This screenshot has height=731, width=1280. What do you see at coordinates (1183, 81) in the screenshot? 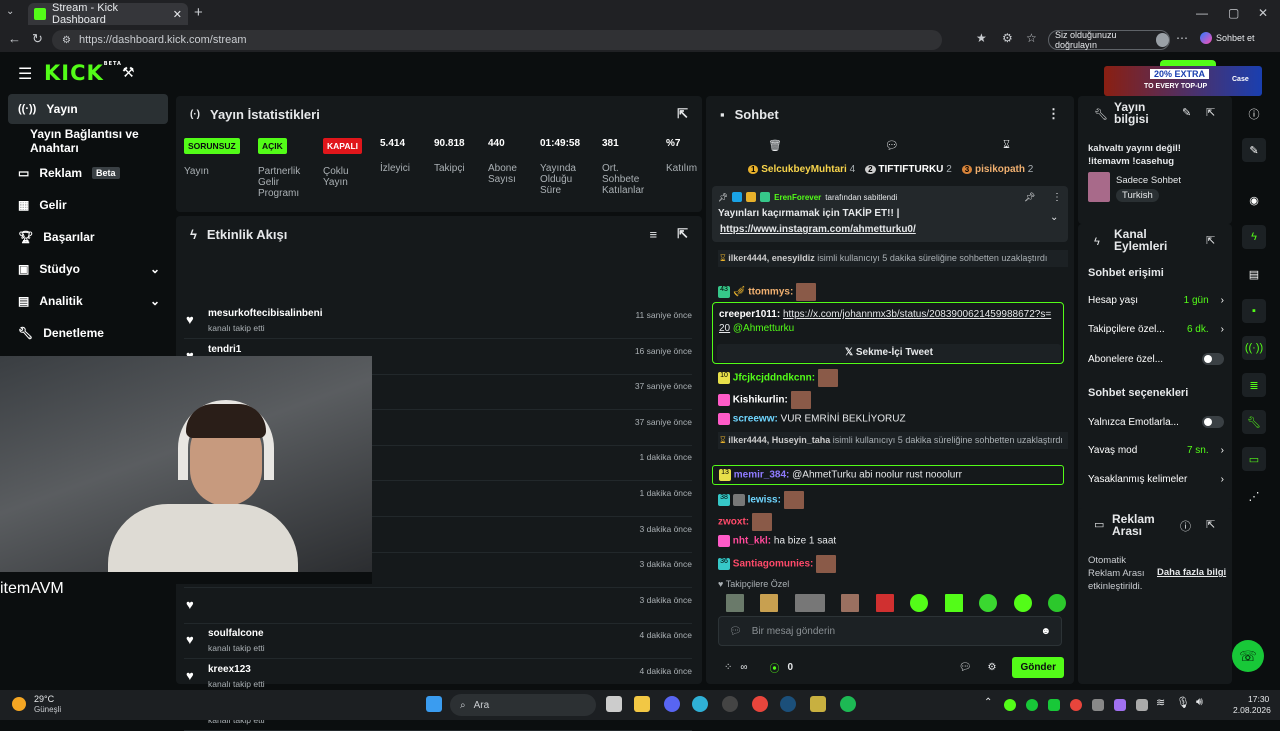
I see `promo-banner: 20% EXTRA TO EVERY TOP-UP Case` at bounding box center [1183, 81].